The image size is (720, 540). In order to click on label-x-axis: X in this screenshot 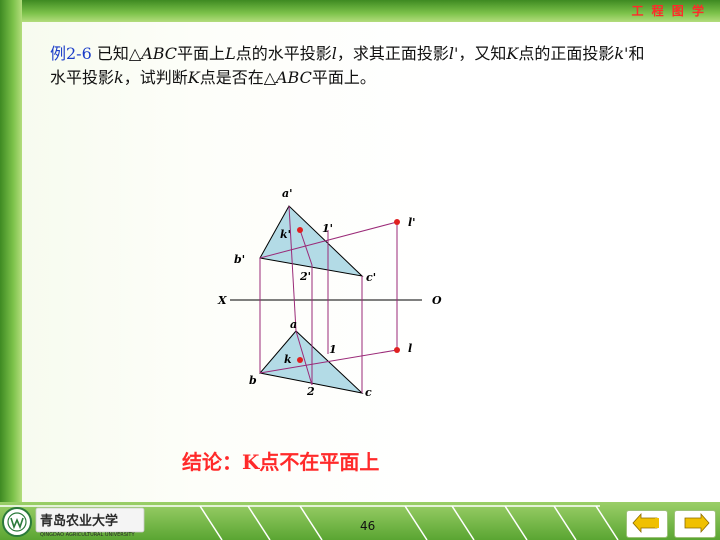, I will do `click(222, 300)`.